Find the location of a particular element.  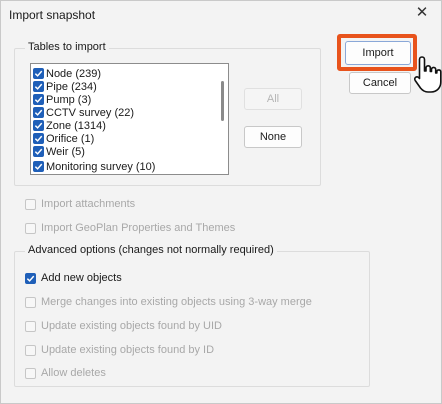

close-icon: ✕ is located at coordinates (422, 13).